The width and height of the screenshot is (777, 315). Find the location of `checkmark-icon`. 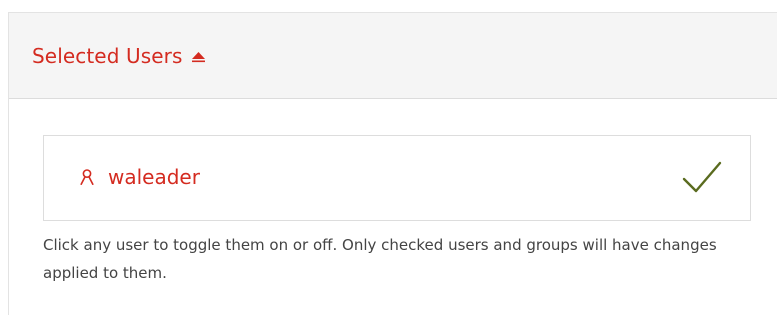

checkmark-icon is located at coordinates (702, 177).